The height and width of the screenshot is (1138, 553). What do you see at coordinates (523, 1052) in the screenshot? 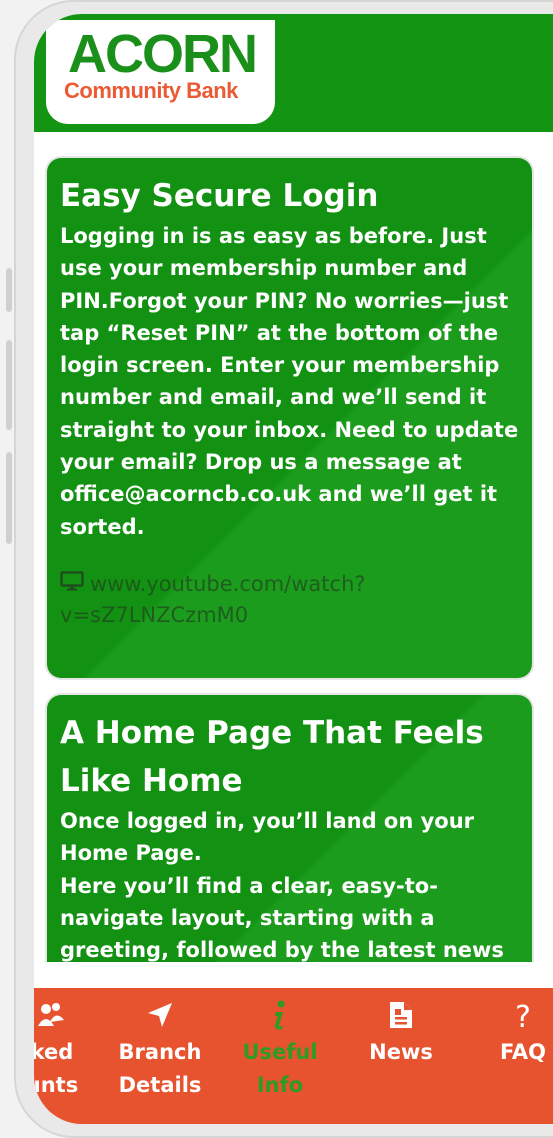
I see `nav-label: FAQ` at bounding box center [523, 1052].